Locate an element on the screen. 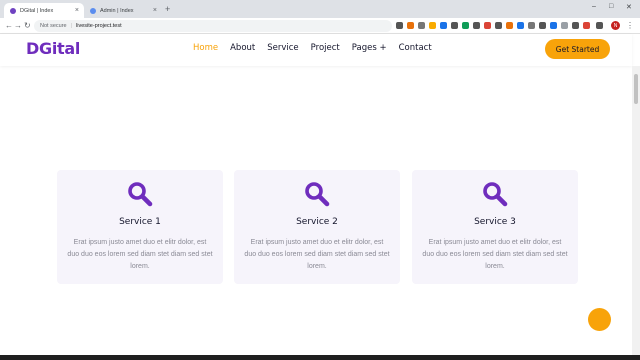 This screenshot has width=640, height=360. puzzle-icon is located at coordinates (599, 25).